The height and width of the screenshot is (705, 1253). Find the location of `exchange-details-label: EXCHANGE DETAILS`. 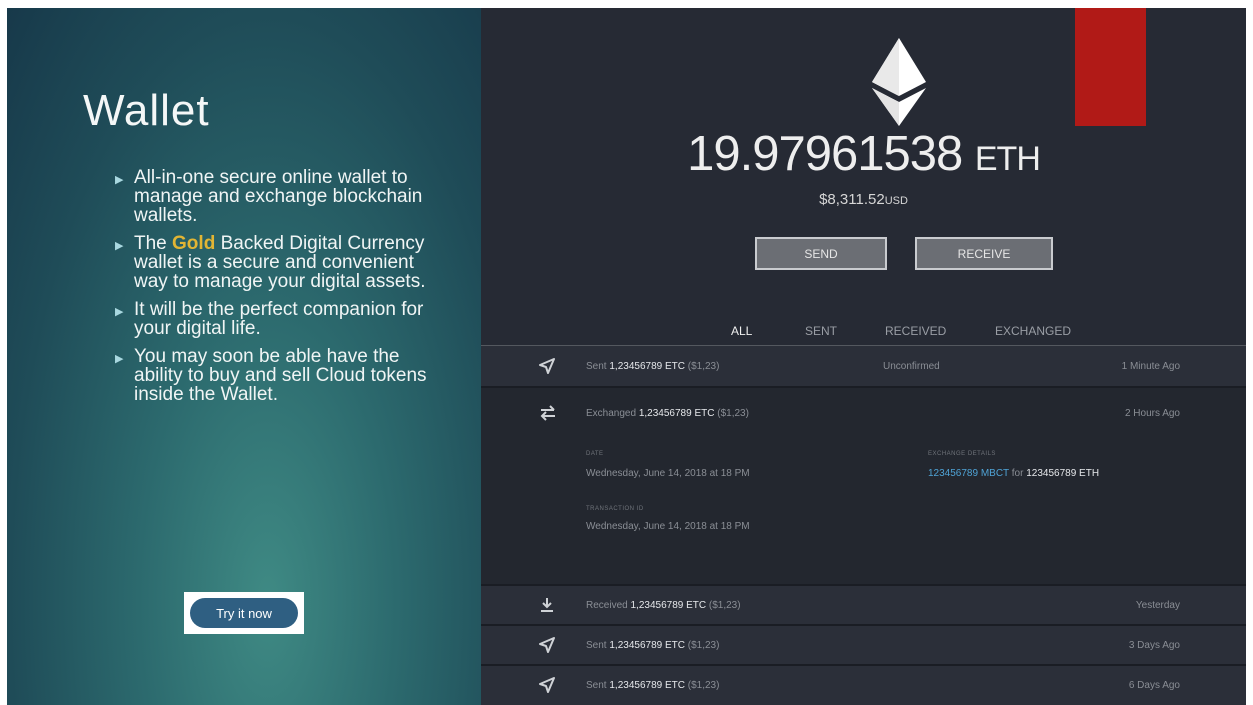

exchange-details-label: EXCHANGE DETAILS is located at coordinates (962, 454).